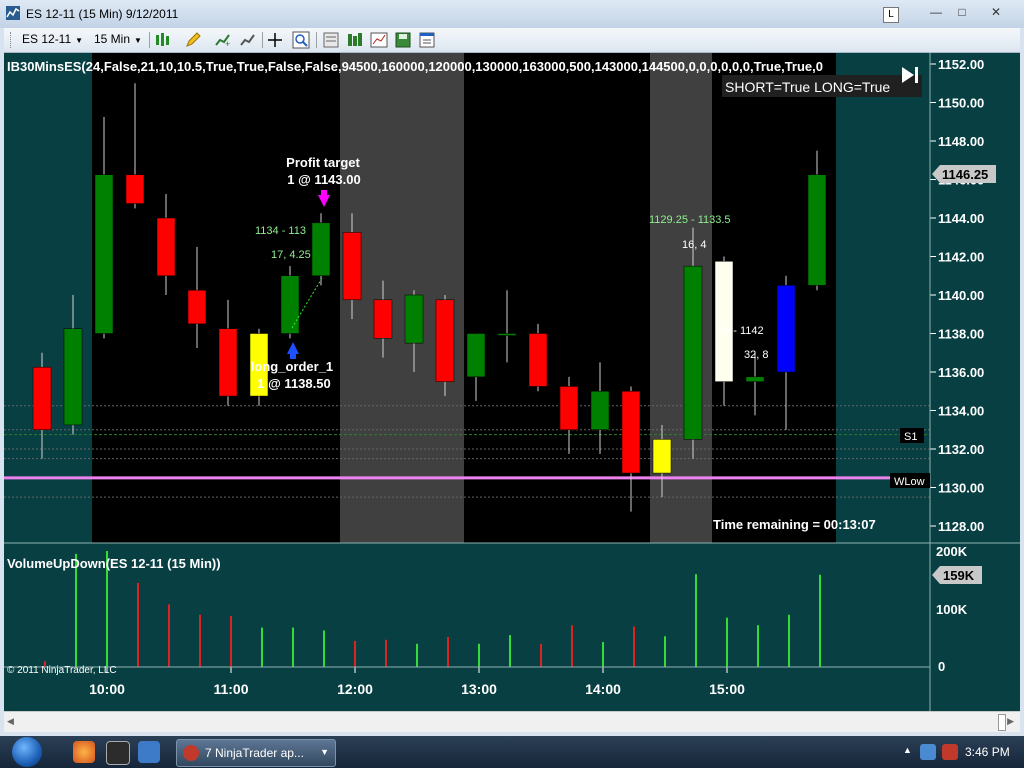 This screenshot has width=1024, height=768. I want to click on volume-panel-title: VolumeUpDown(ES 12-11 (15 Min)), so click(114, 563).